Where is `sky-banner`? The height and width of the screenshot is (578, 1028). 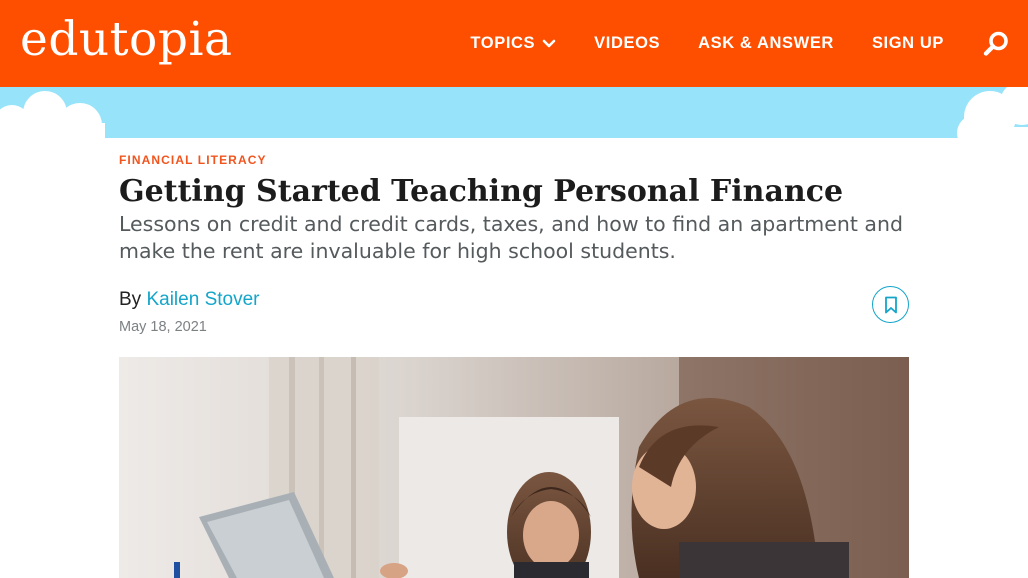
sky-banner is located at coordinates (514, 112).